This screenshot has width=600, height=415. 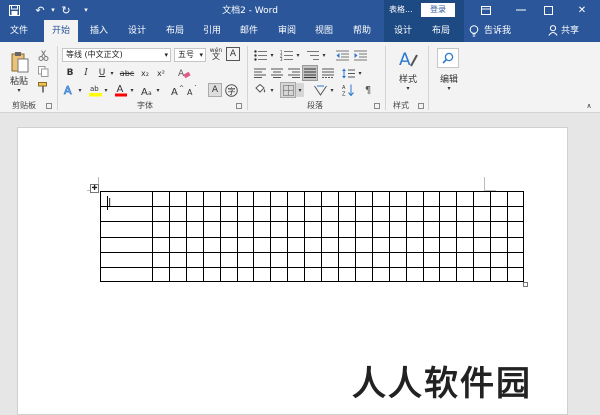 What do you see at coordinates (86, 73) in the screenshot?
I see `italic-icon: I` at bounding box center [86, 73].